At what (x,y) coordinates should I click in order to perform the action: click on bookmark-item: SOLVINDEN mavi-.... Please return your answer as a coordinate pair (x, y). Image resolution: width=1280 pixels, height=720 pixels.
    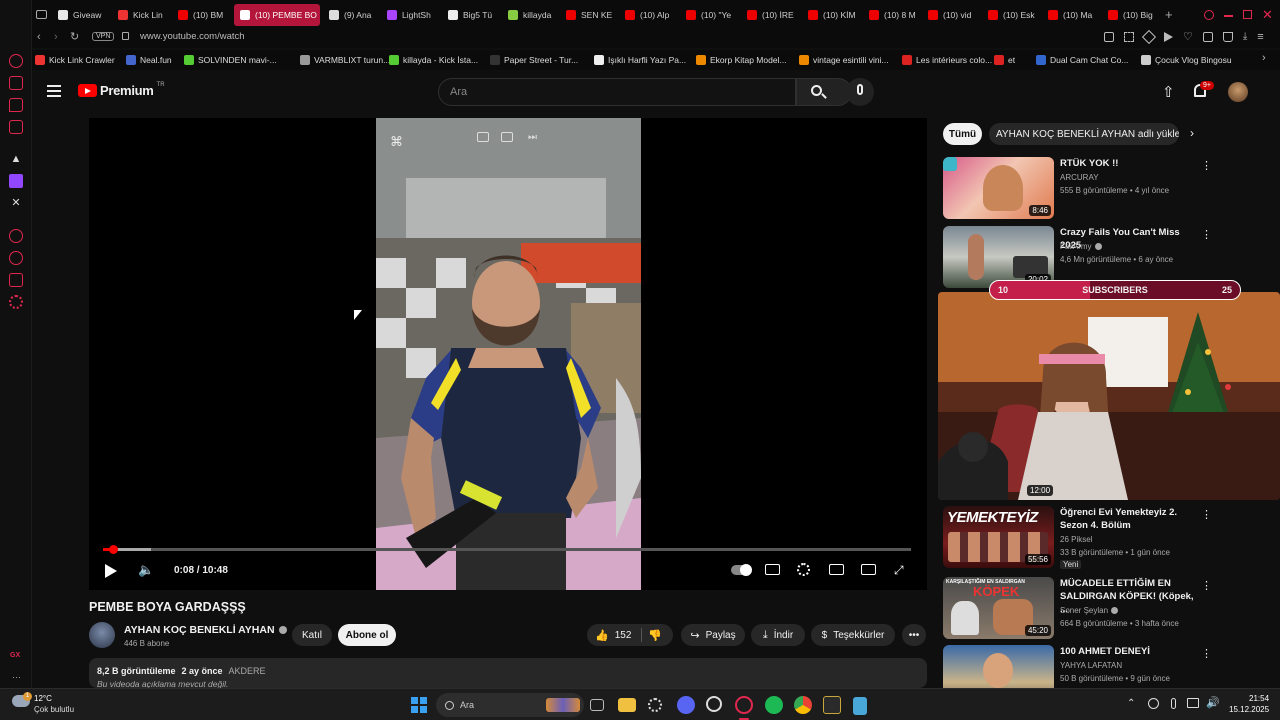
    Looking at the image, I should click on (230, 60).